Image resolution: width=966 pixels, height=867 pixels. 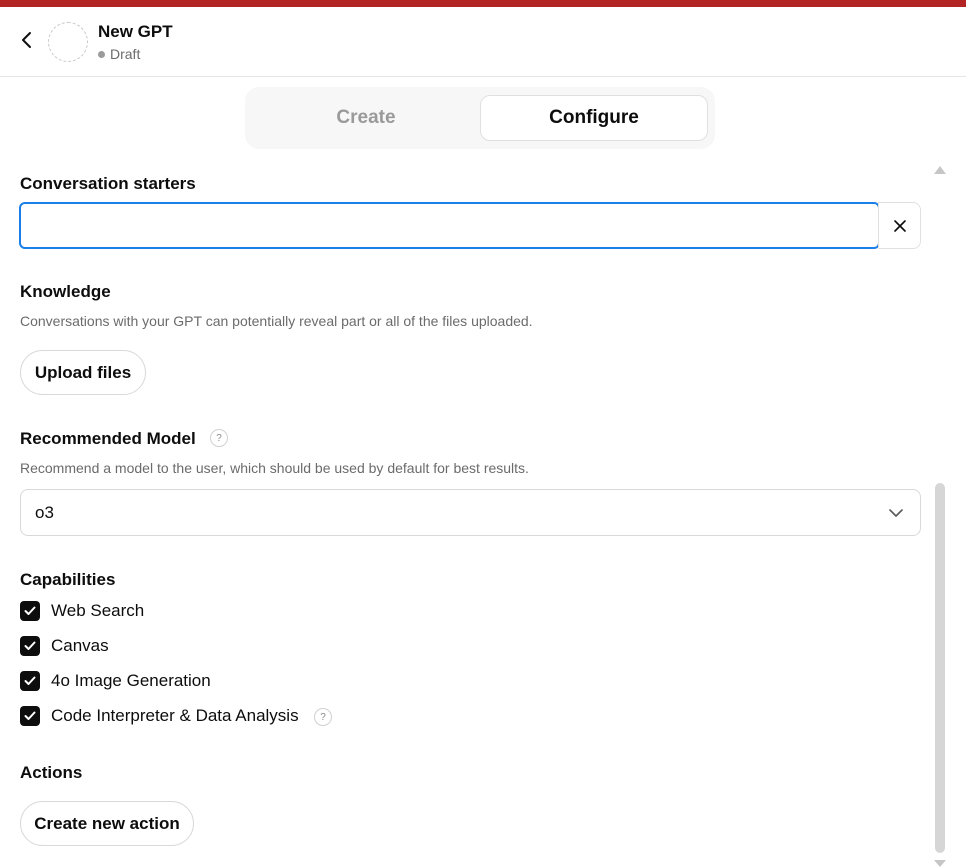 I want to click on tab-configure: Configure, so click(x=594, y=118).